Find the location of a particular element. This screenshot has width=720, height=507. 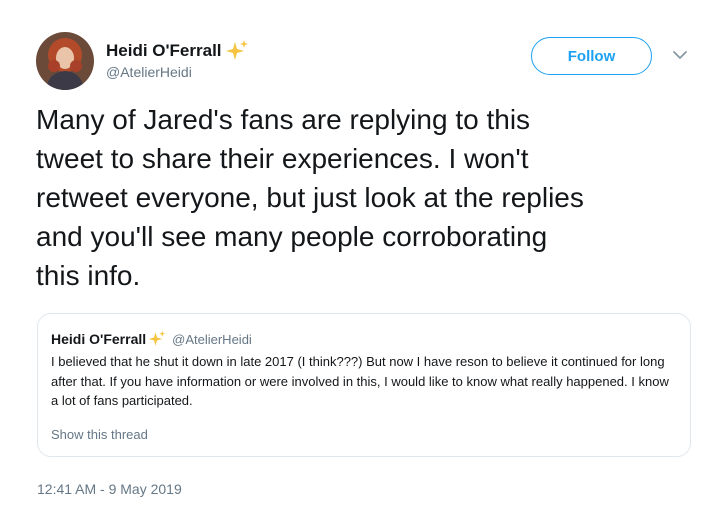

avatar-image is located at coordinates (65, 61).